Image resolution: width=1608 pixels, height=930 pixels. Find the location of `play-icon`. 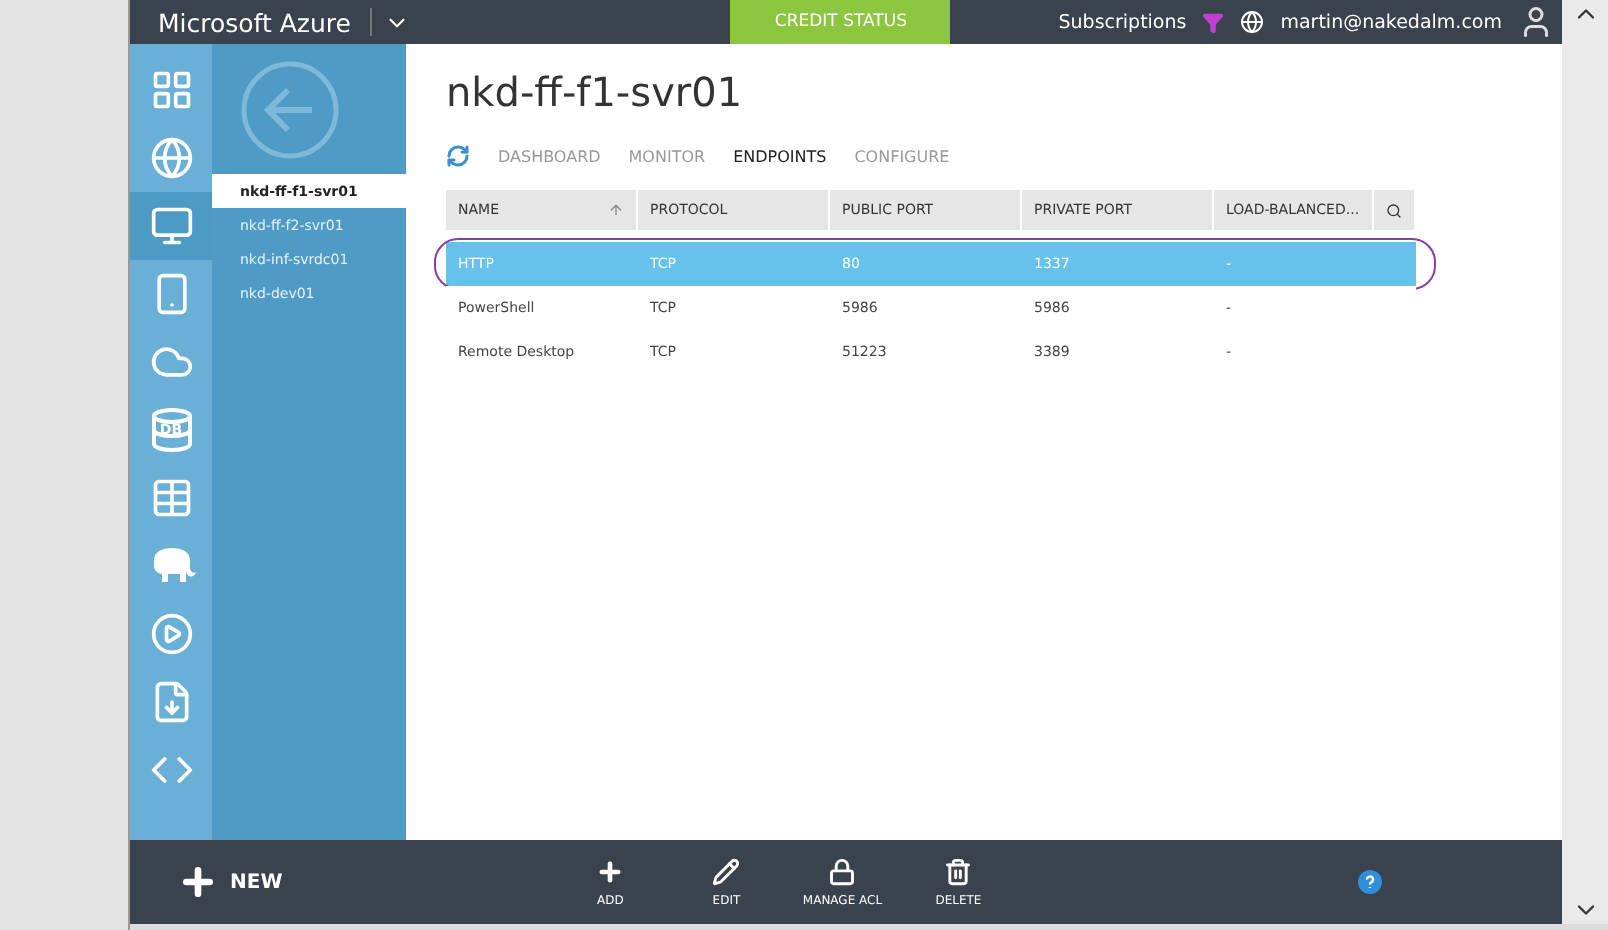

play-icon is located at coordinates (171, 634).